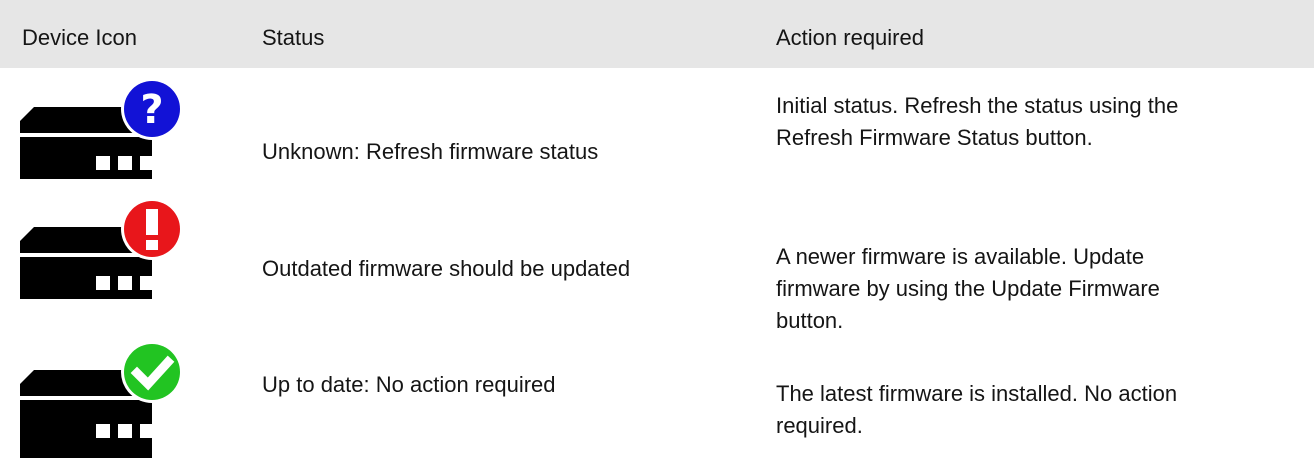 The width and height of the screenshot is (1314, 463). I want to click on action-line: required., so click(819, 425).